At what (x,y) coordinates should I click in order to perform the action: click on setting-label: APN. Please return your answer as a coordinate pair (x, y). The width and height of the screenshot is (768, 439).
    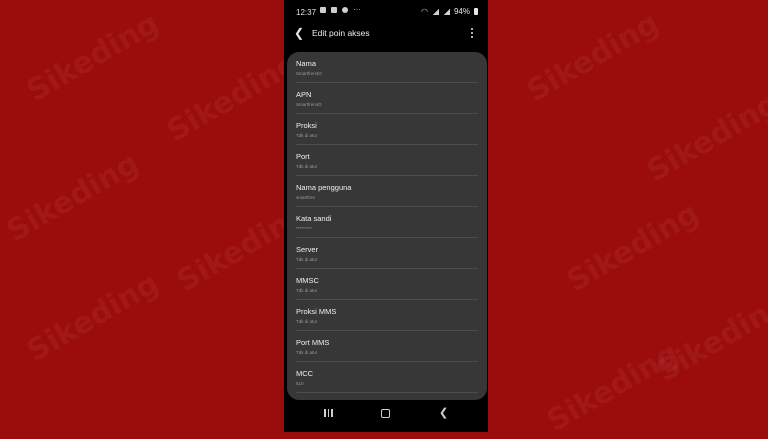
    Looking at the image, I should click on (304, 94).